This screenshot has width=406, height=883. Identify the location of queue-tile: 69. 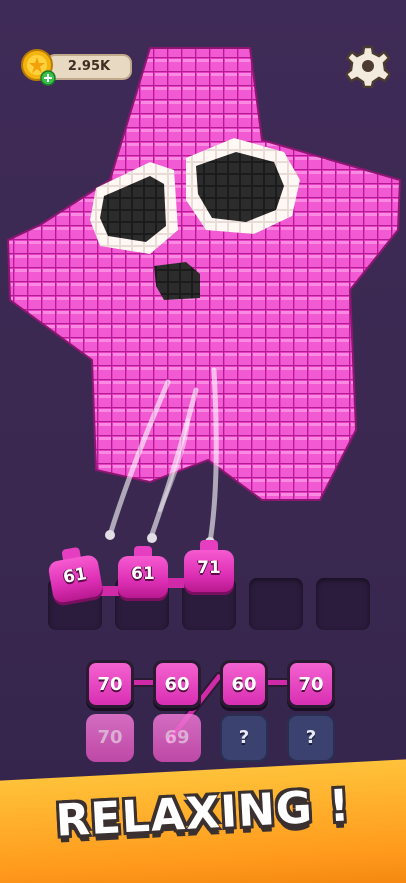
(177, 738).